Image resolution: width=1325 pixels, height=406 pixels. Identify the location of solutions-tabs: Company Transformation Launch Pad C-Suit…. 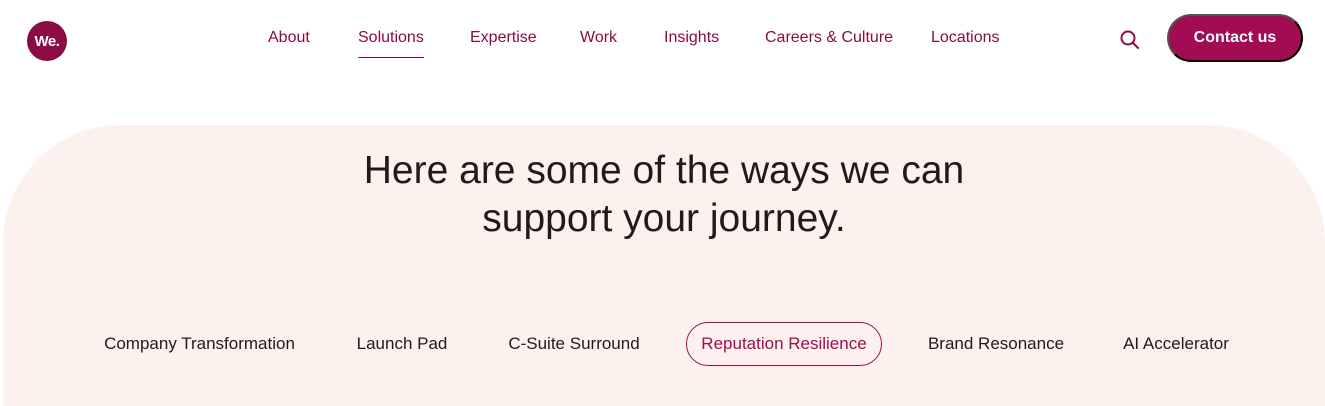
(664, 345).